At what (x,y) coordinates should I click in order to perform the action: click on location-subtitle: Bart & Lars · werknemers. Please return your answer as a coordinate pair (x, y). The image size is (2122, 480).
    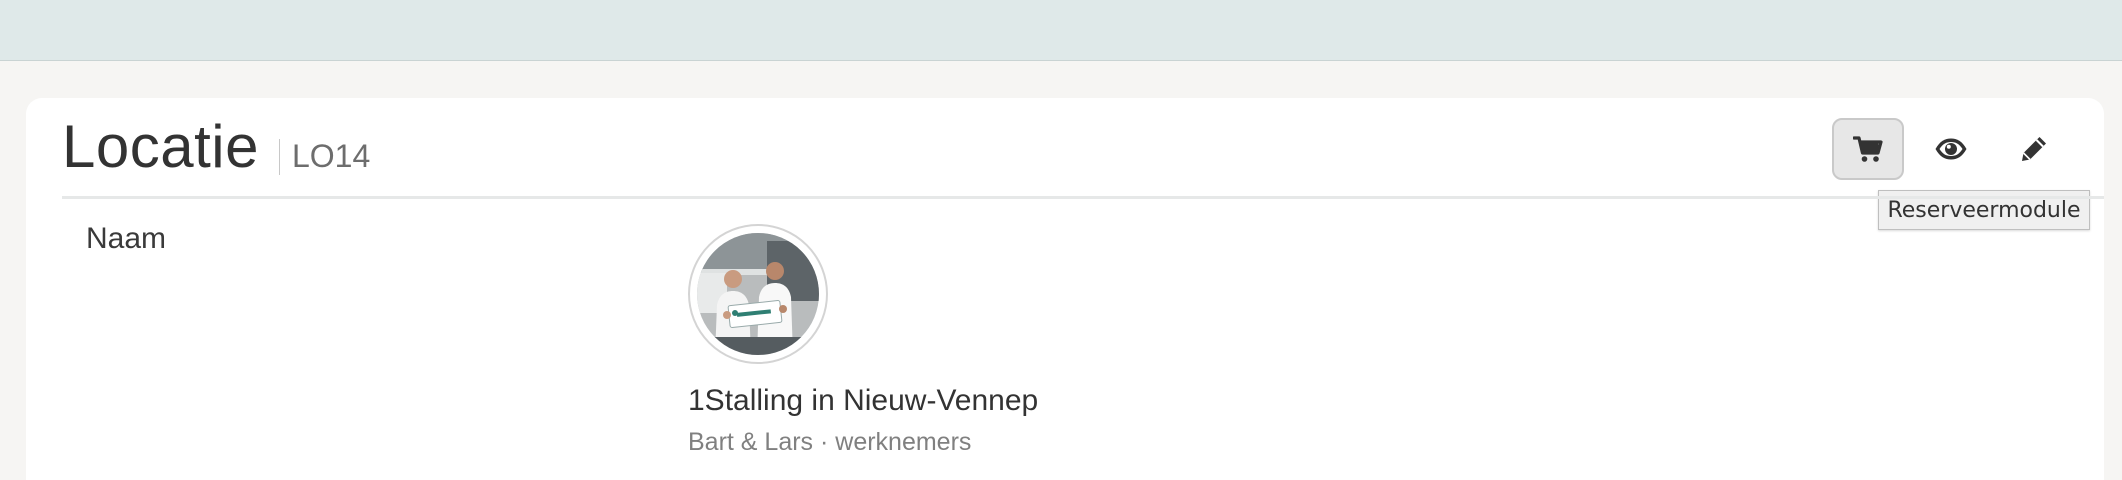
    Looking at the image, I should click on (830, 442).